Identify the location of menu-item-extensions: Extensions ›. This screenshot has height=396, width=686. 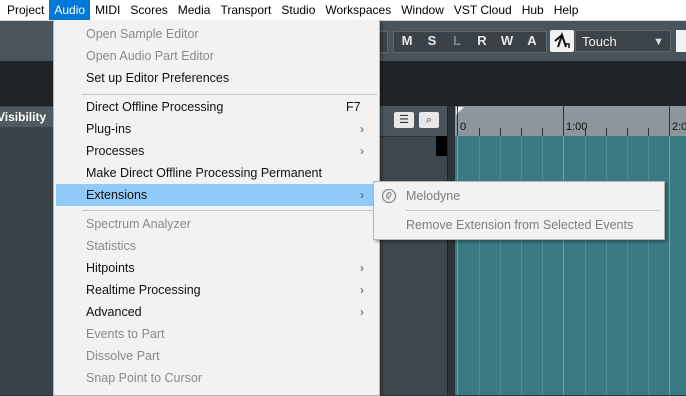
(216, 195).